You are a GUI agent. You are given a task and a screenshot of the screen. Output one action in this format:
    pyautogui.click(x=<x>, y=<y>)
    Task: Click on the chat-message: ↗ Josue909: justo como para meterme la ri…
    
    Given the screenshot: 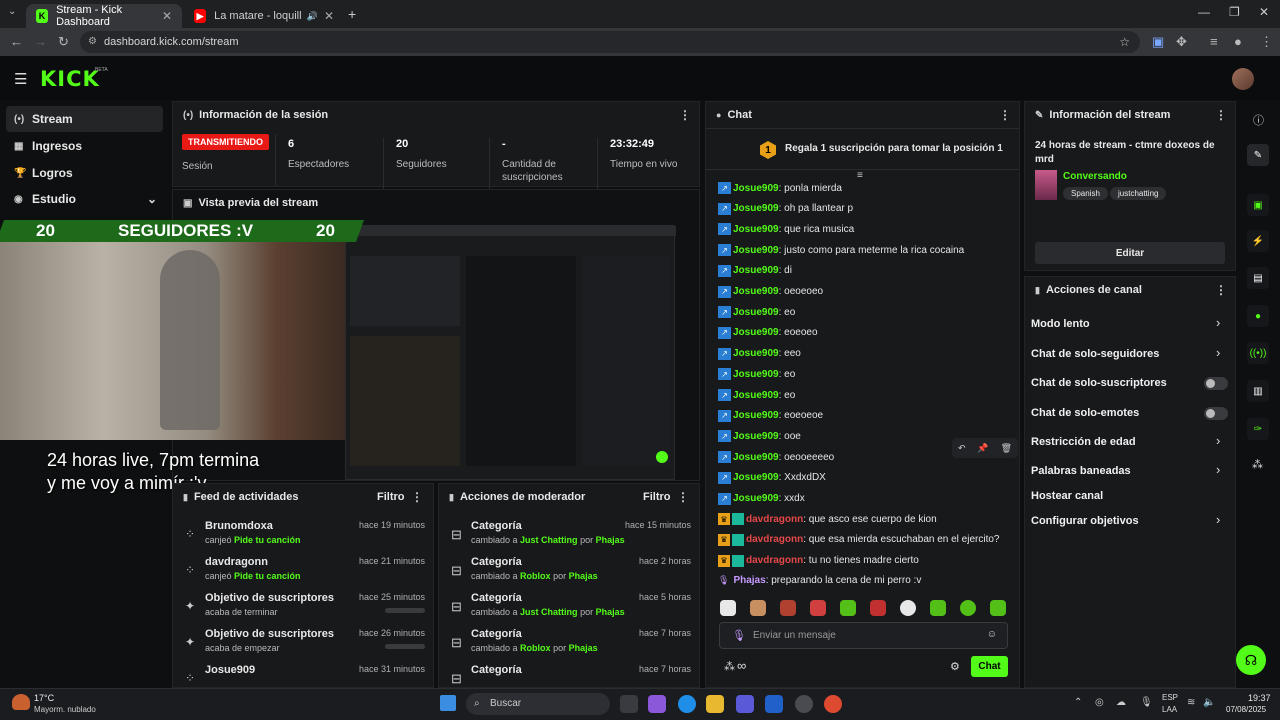 What is the action you would take?
    pyautogui.click(x=841, y=250)
    